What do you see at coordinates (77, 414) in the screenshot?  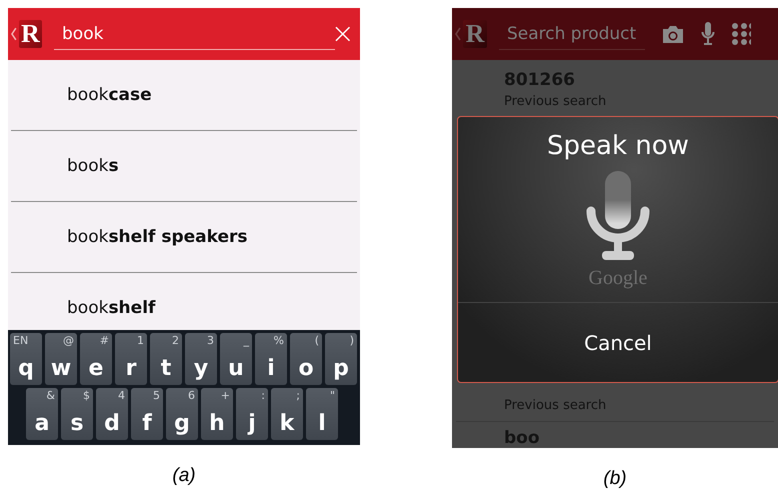 I see `keyboard-key: $ s` at bounding box center [77, 414].